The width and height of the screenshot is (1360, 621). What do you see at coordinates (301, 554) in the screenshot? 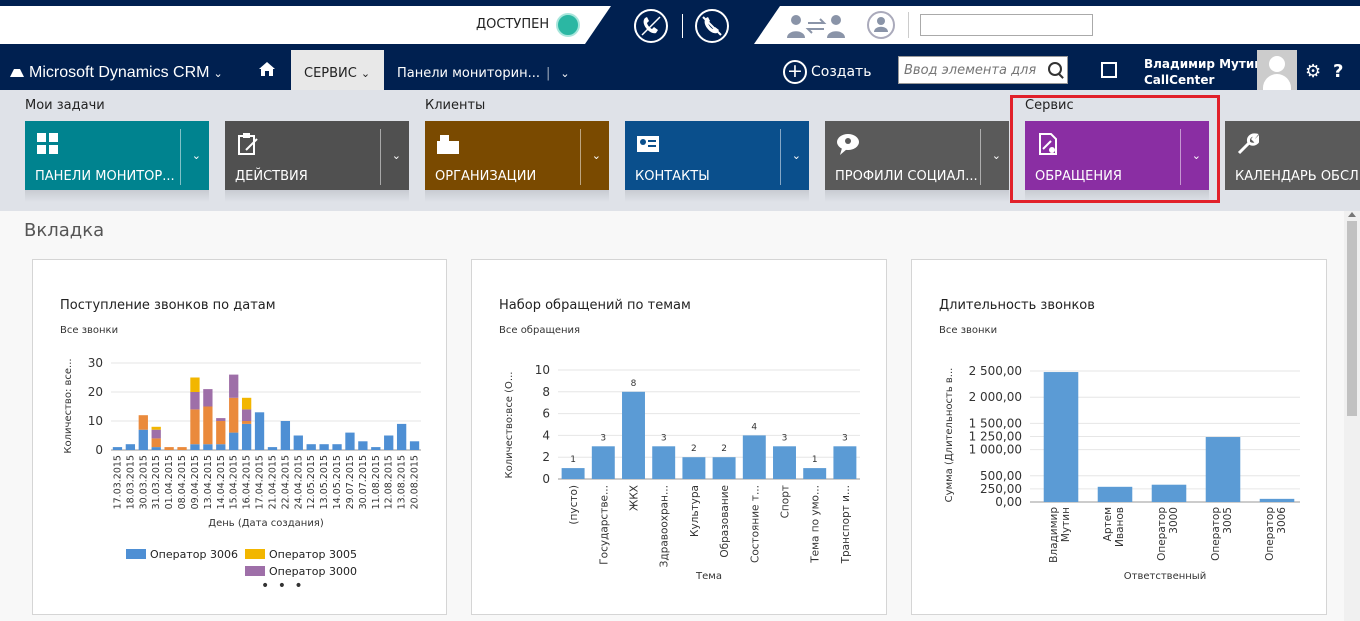
I see `legend-item: Оператор 3005` at bounding box center [301, 554].